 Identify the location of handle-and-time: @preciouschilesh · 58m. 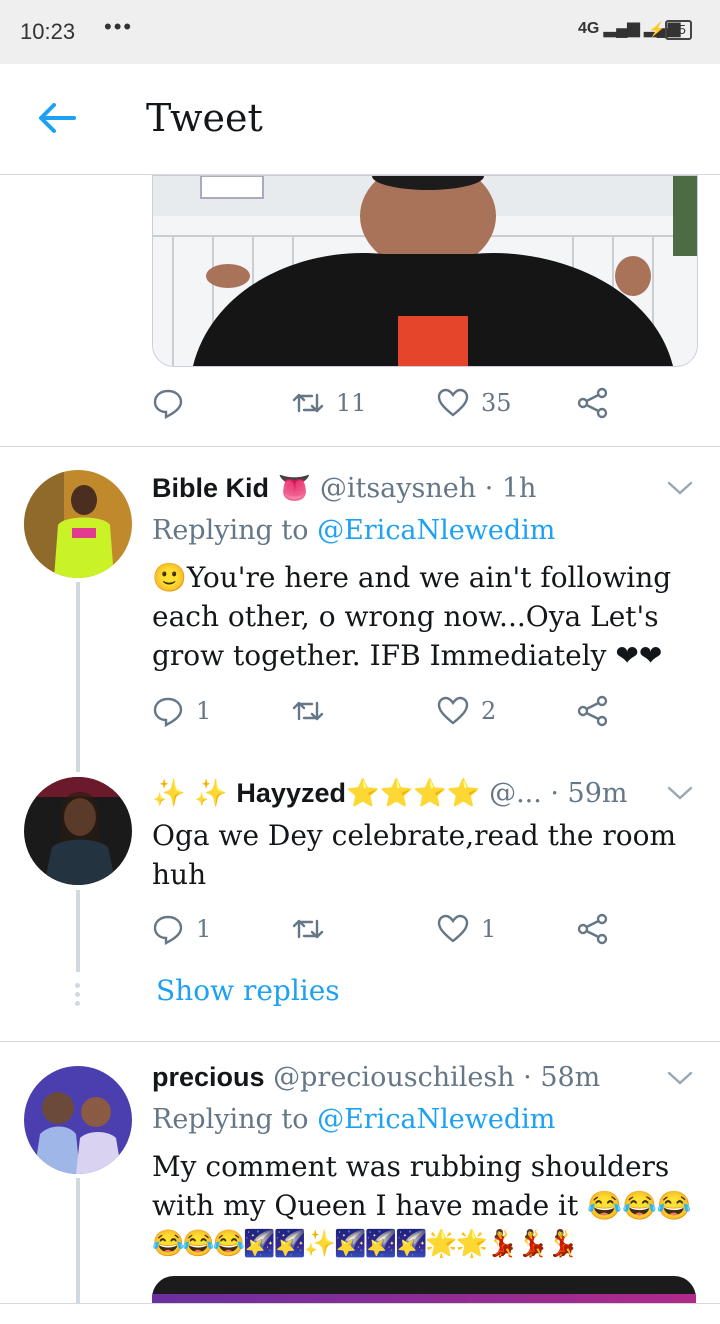
(436, 1077).